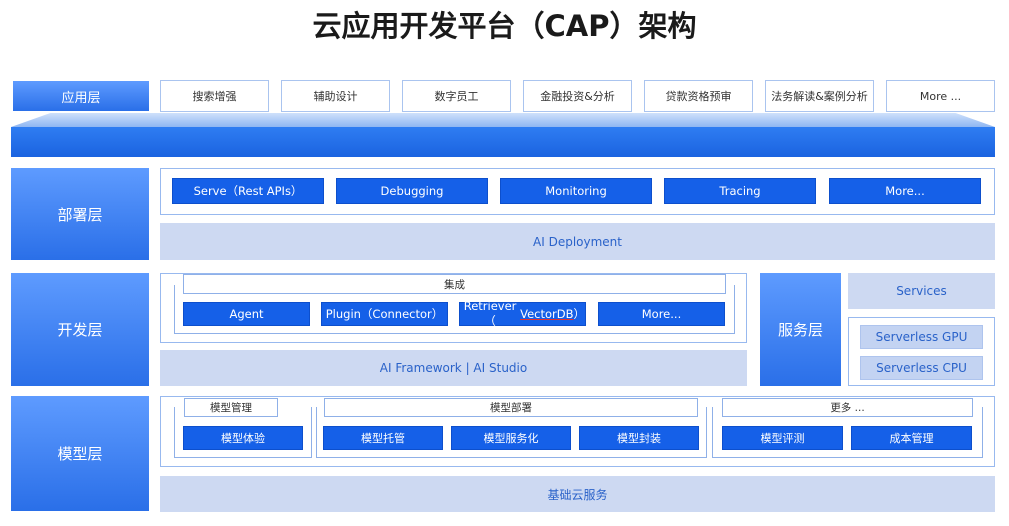  I want to click on ai-deployment-bar: AI Deployment, so click(577, 241).